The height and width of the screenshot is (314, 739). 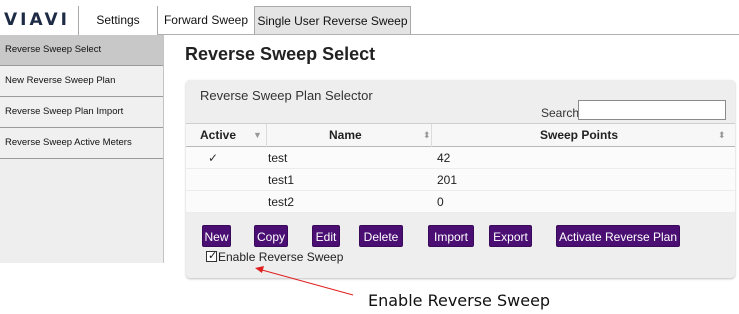 I want to click on table-row: test2 0, so click(x=460, y=202).